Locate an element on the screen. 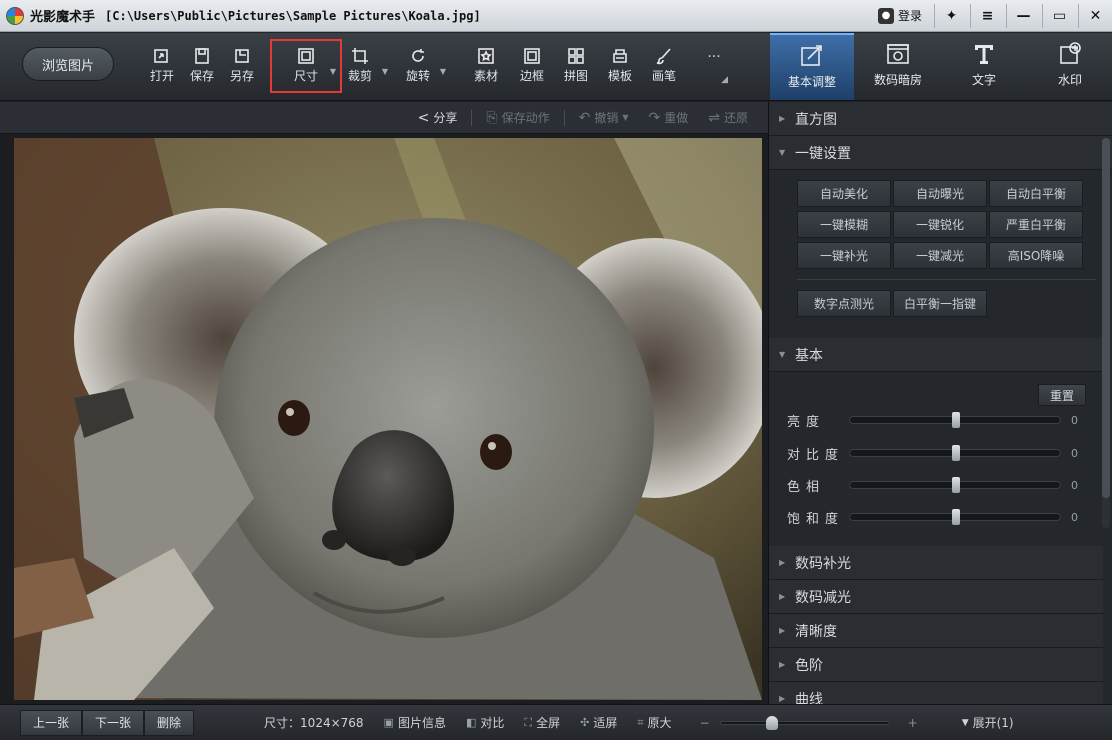 This screenshot has width=1112, height=740. restore-button: ⇌ 还原 is located at coordinates (728, 117).